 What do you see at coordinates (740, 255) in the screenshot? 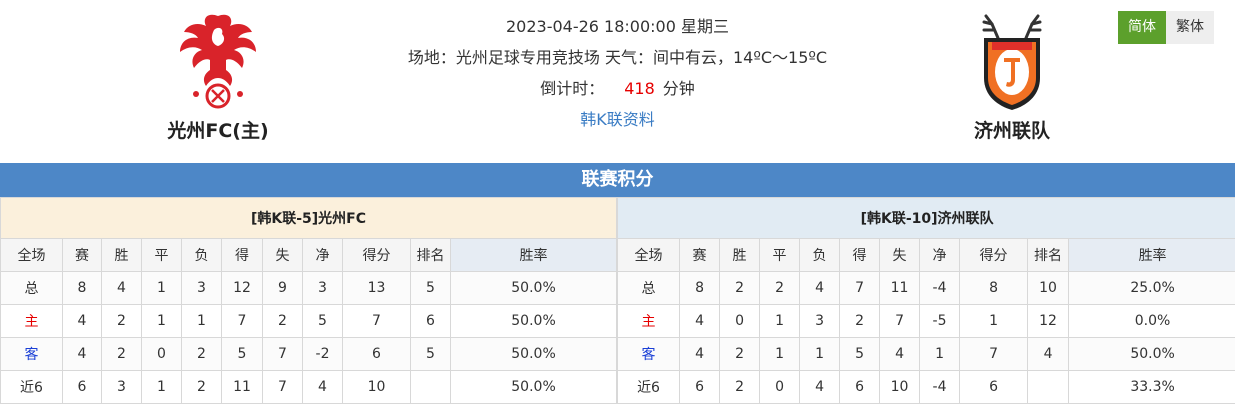
I see `header-cell: 胜` at bounding box center [740, 255].